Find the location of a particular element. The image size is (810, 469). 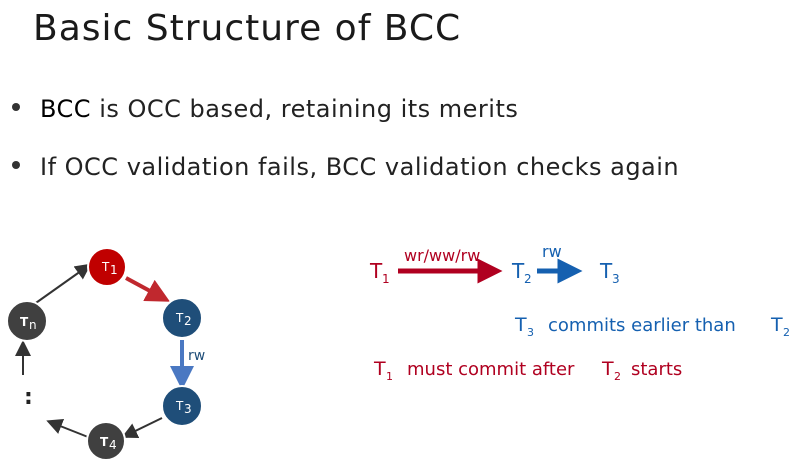

note-red-t2-base: T is located at coordinates (607, 369).